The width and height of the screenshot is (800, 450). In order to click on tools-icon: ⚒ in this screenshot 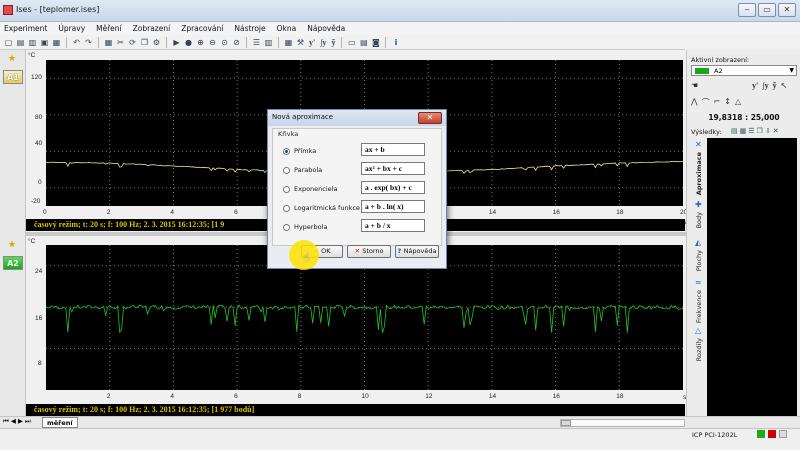, I will do `click(300, 42)`.